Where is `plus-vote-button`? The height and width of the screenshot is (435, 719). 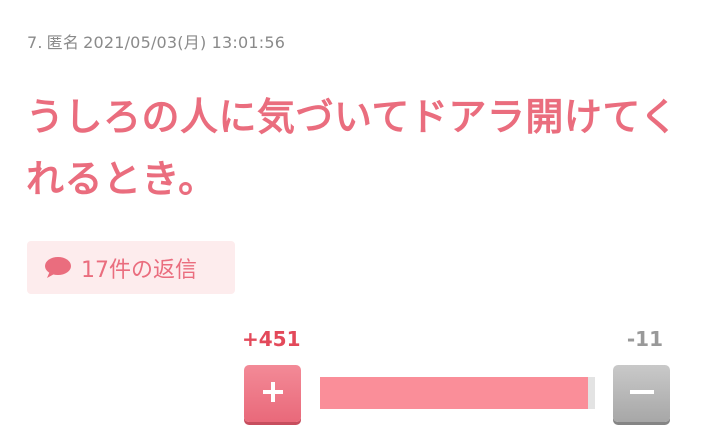
plus-vote-button is located at coordinates (272, 393).